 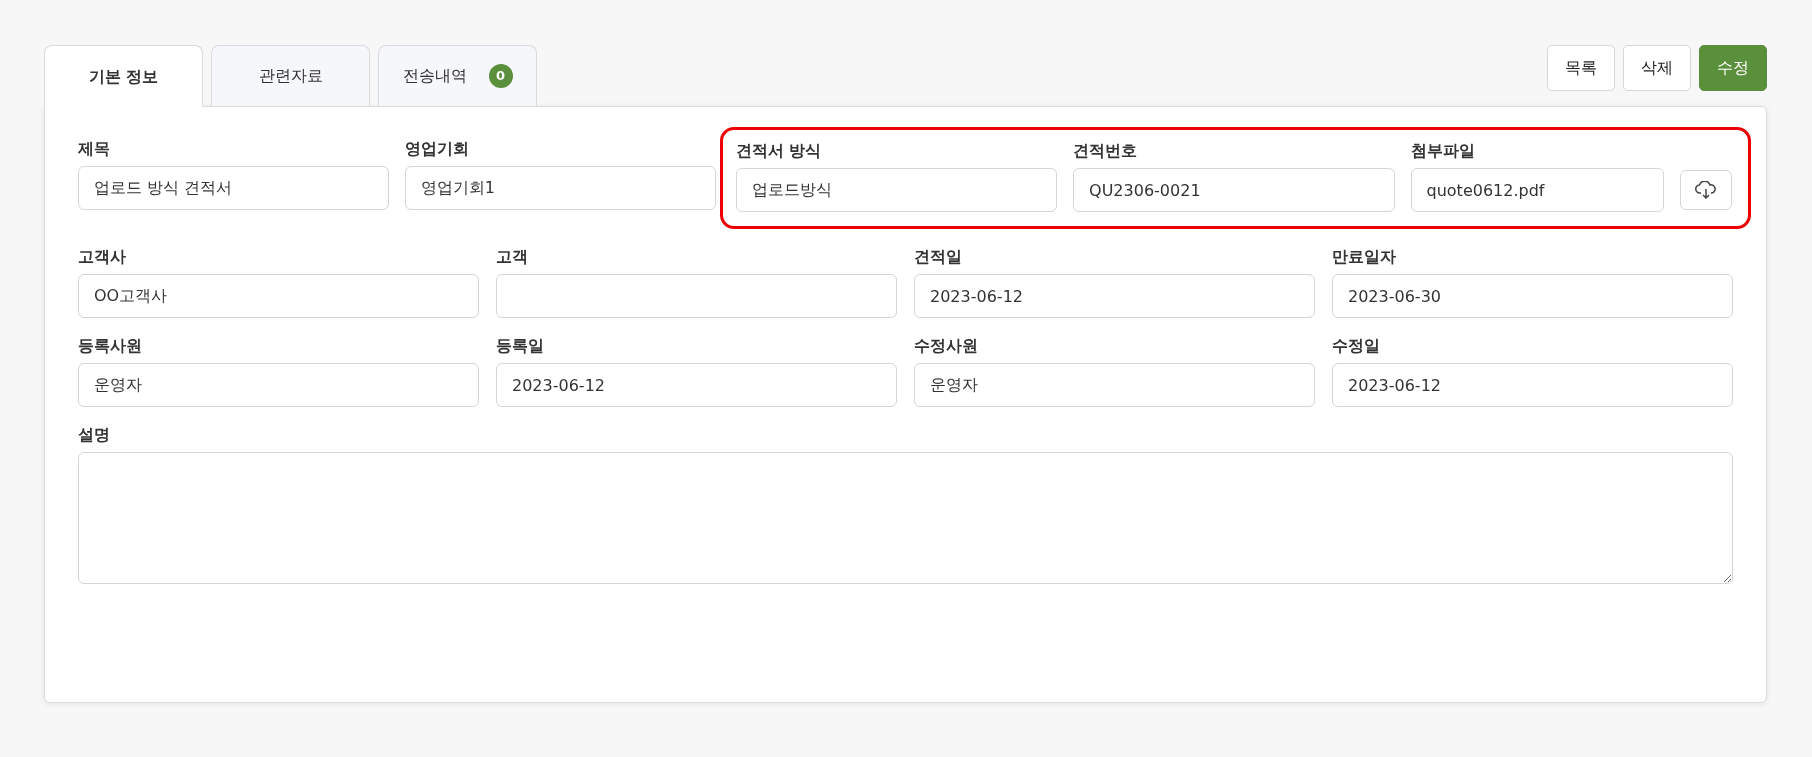 What do you see at coordinates (560, 188) in the screenshot?
I see `input-field: 영업기회1` at bounding box center [560, 188].